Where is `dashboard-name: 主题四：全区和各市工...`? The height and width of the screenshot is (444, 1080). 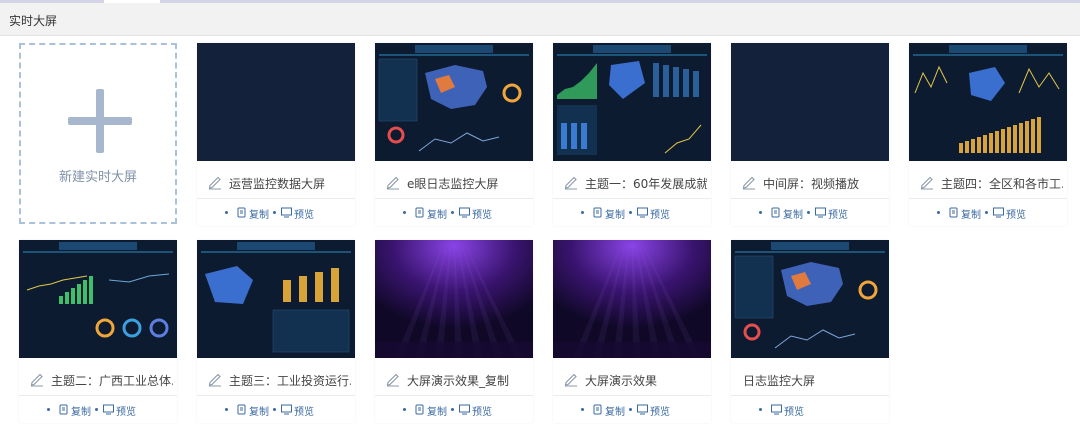 dashboard-name: 主题四：全区和各市工... is located at coordinates (1002, 184).